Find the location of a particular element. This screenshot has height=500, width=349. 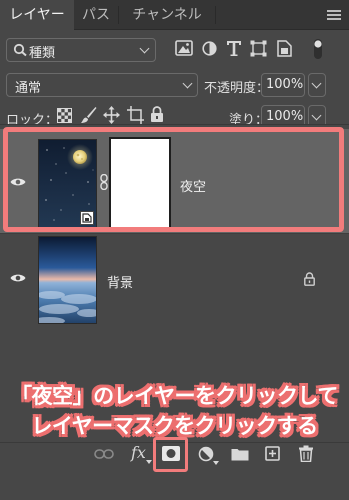

panel-menu-icon is located at coordinates (334, 15).